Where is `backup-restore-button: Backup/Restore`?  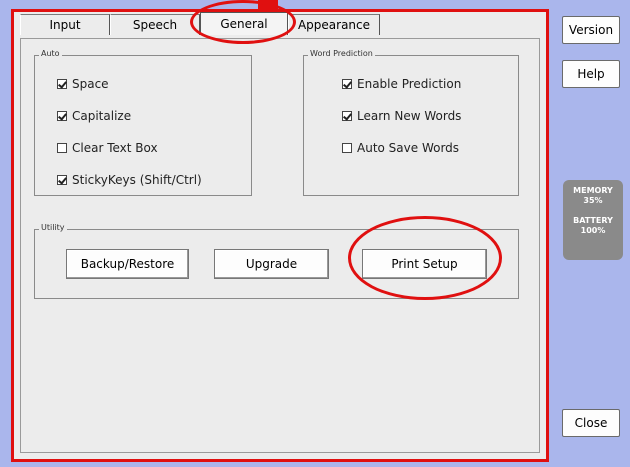 backup-restore-button: Backup/Restore is located at coordinates (127, 264).